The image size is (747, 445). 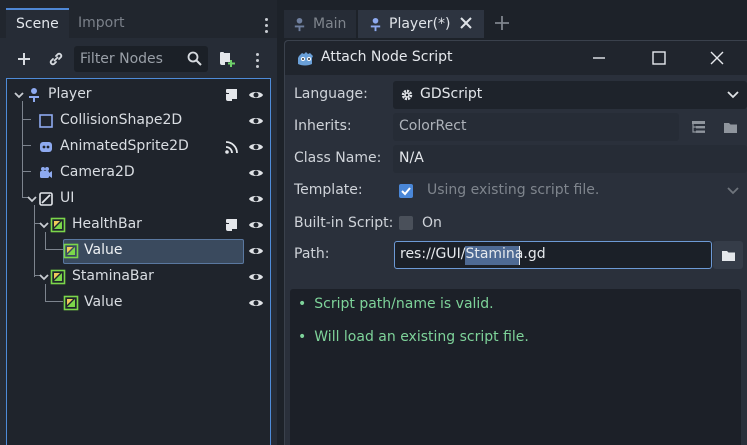 What do you see at coordinates (138, 19) in the screenshot?
I see `scene-dock-tabs: Scene Import` at bounding box center [138, 19].